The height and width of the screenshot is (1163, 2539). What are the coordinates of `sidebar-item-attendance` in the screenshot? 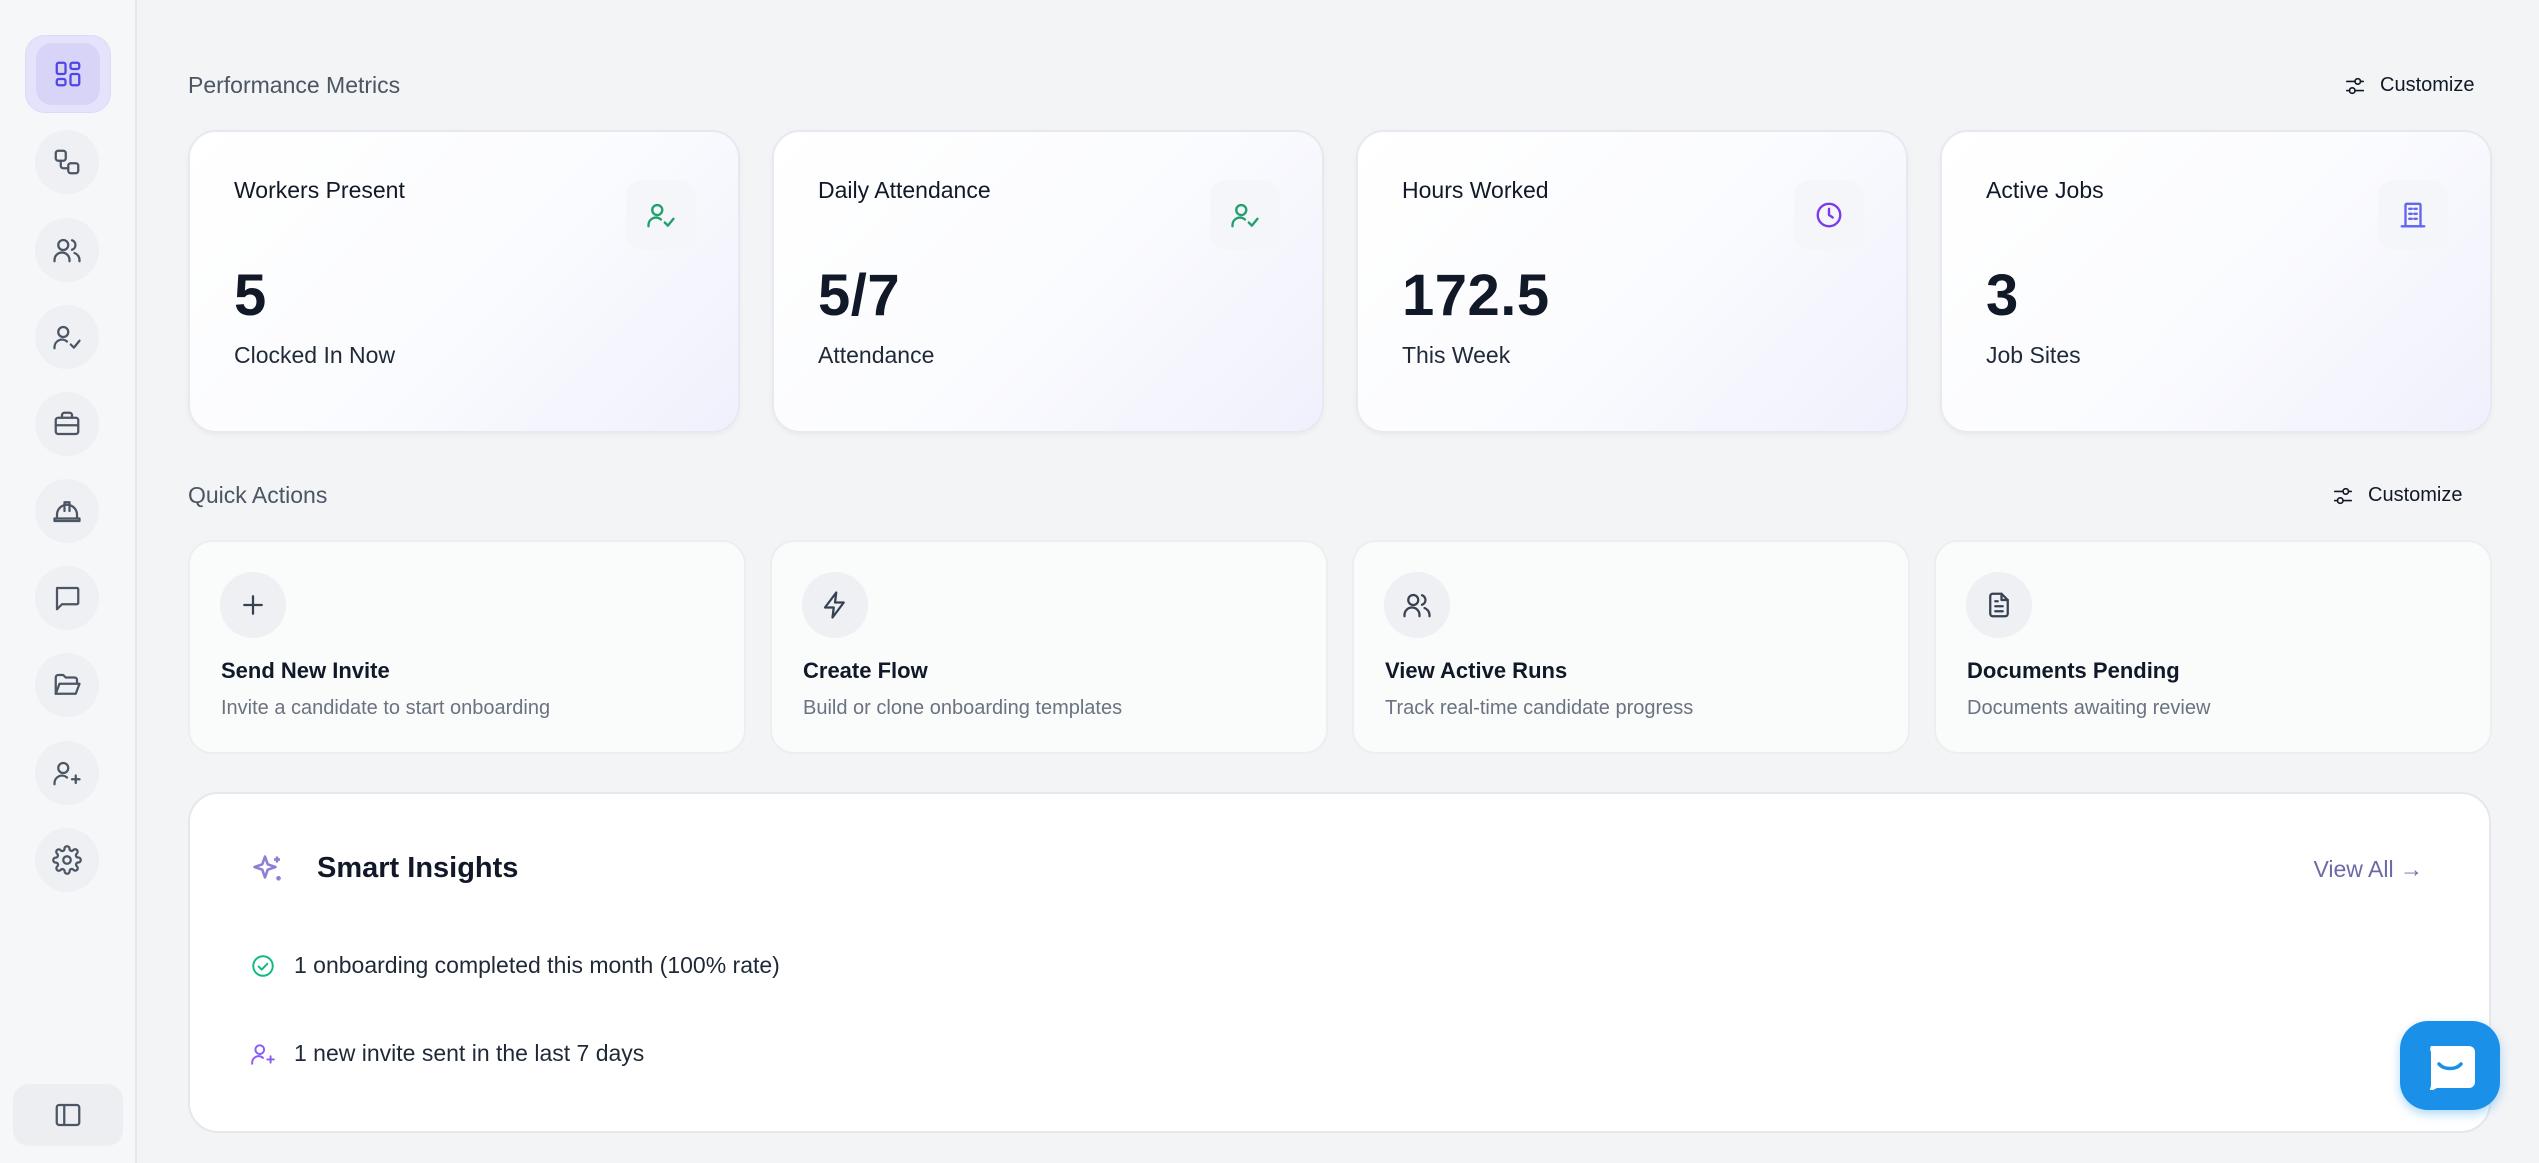 It's located at (67, 337).